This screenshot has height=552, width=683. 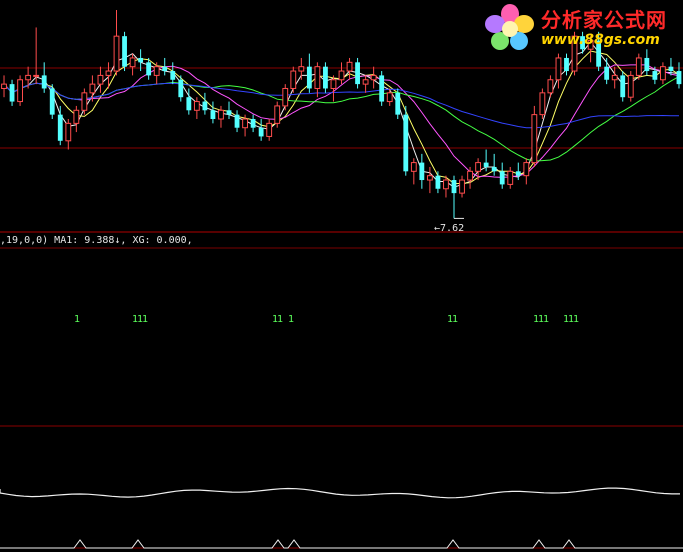 I want to click on lower-indicator-lines, so click(x=341, y=518).